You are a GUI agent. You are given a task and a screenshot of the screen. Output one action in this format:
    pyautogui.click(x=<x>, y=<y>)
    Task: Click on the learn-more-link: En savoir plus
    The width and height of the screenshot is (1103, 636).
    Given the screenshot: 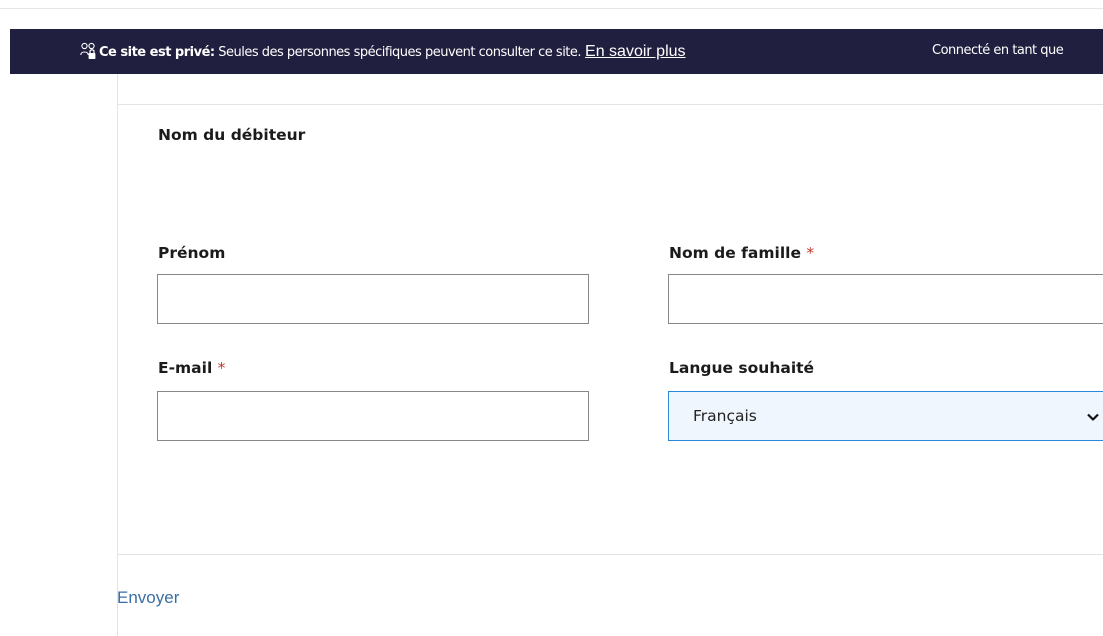 What is the action you would take?
    pyautogui.click(x=635, y=51)
    